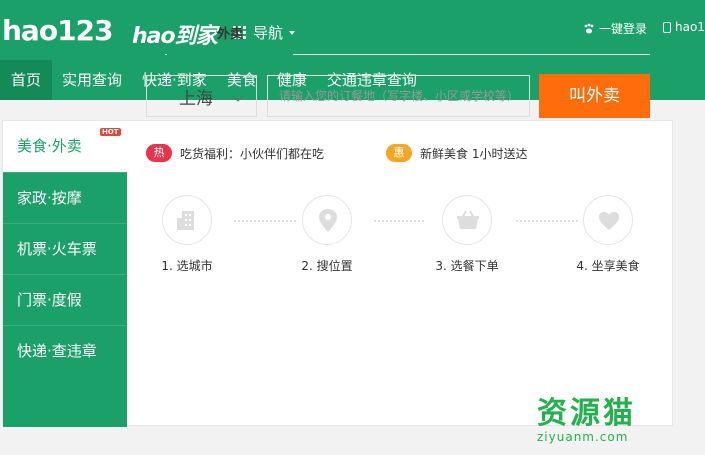  What do you see at coordinates (49, 146) in the screenshot?
I see `sidebar-item-label: 美食·外卖` at bounding box center [49, 146].